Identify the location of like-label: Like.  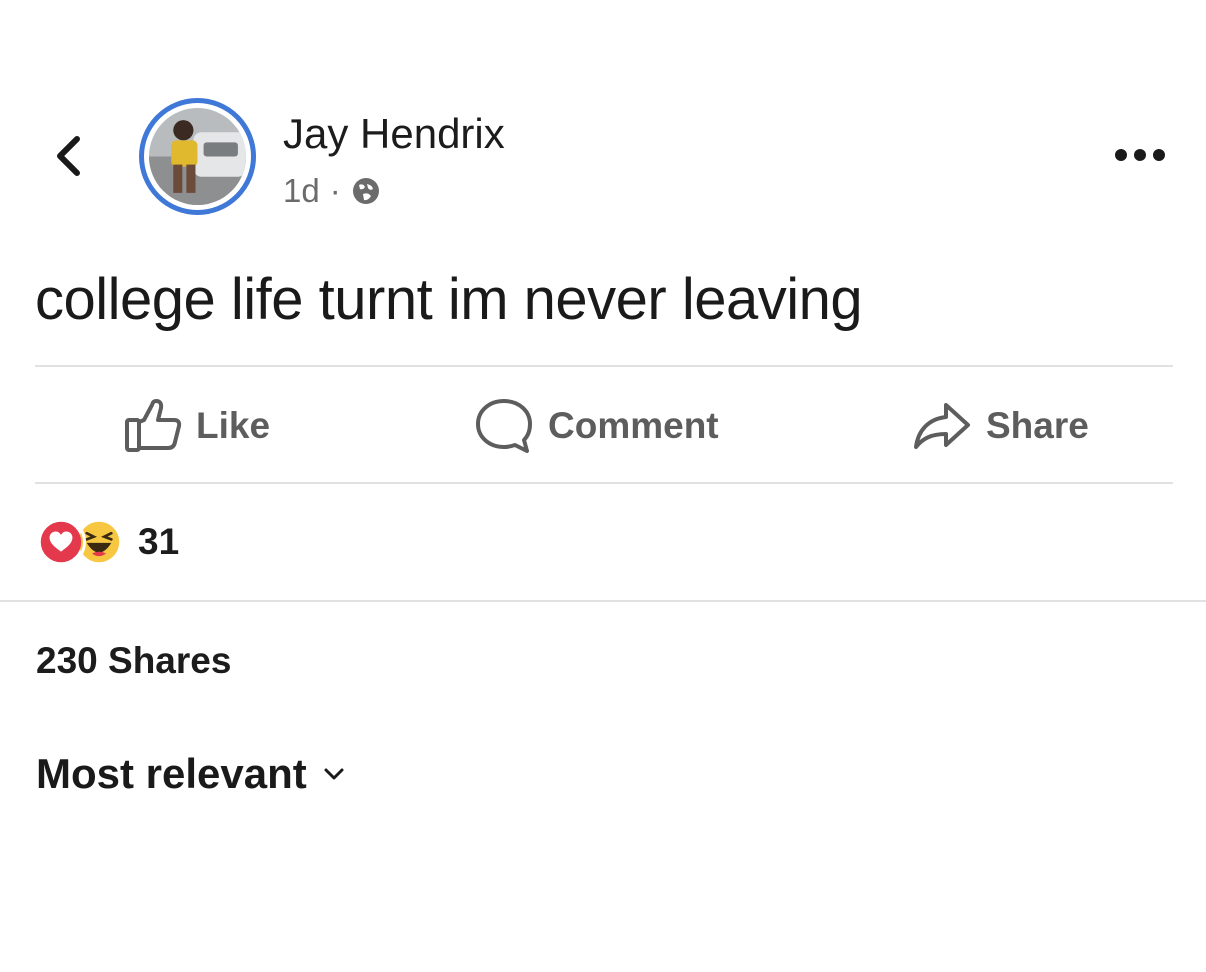
(233, 425).